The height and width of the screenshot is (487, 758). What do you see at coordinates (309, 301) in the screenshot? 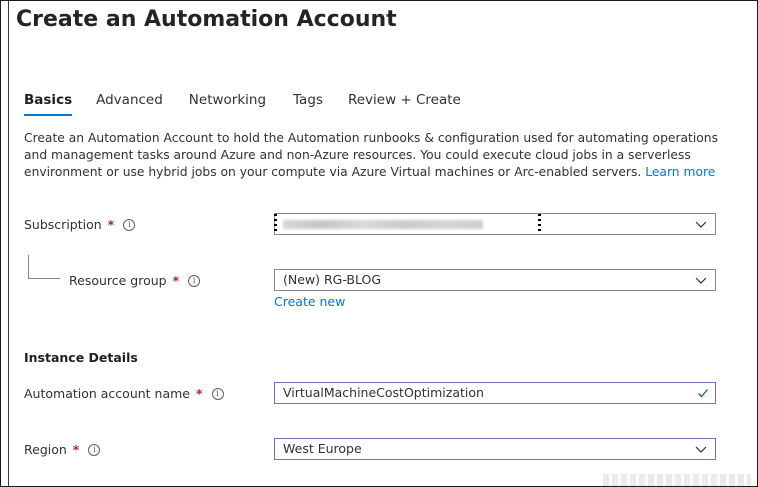
I see `create-new-link: Create new` at bounding box center [309, 301].